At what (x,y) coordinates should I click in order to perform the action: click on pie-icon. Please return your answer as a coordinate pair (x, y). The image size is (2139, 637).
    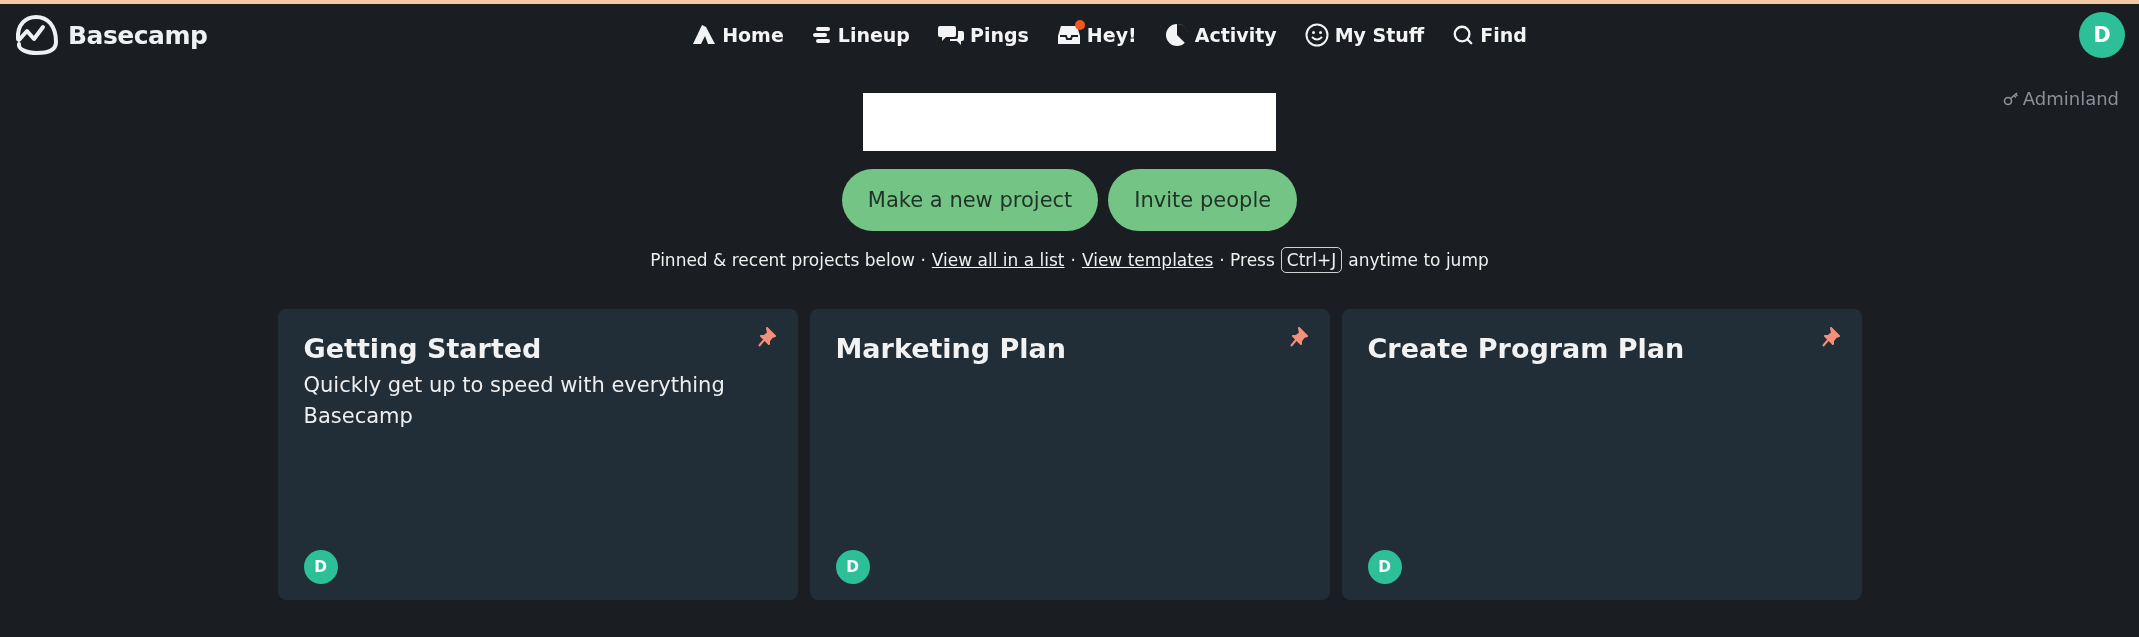
    Looking at the image, I should click on (1176, 35).